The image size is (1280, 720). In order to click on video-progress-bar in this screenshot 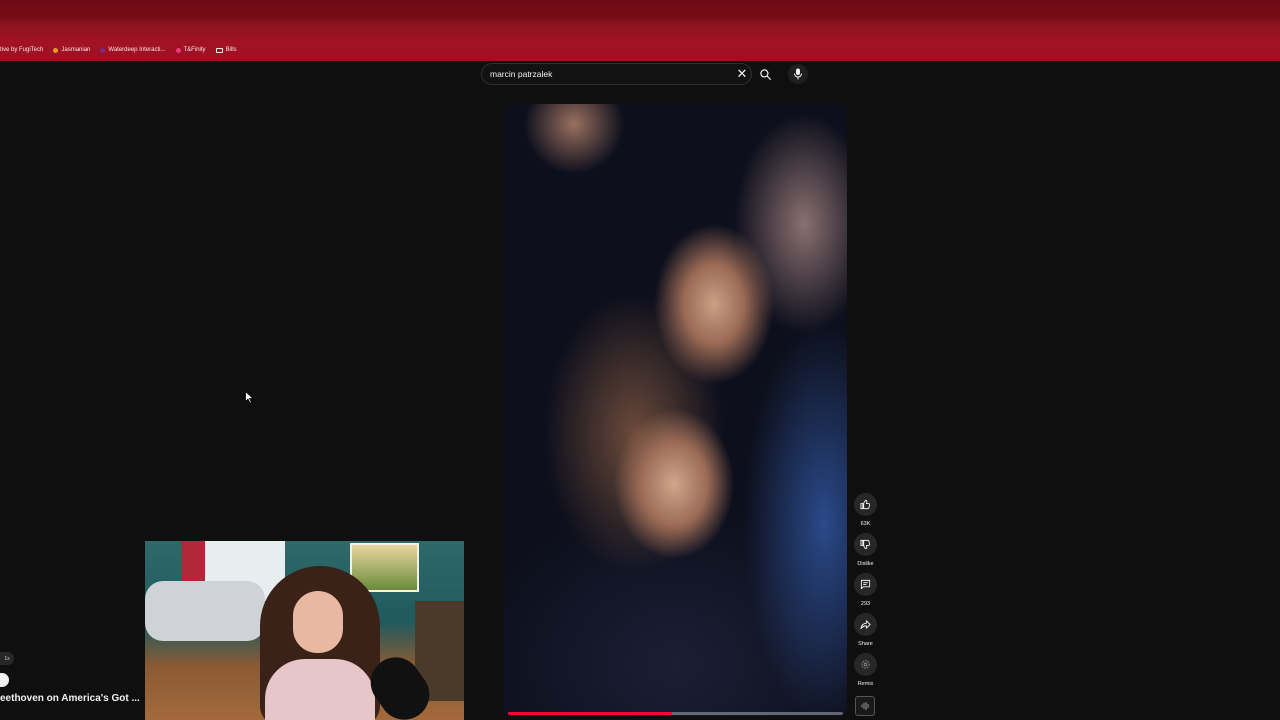, I will do `click(675, 713)`.